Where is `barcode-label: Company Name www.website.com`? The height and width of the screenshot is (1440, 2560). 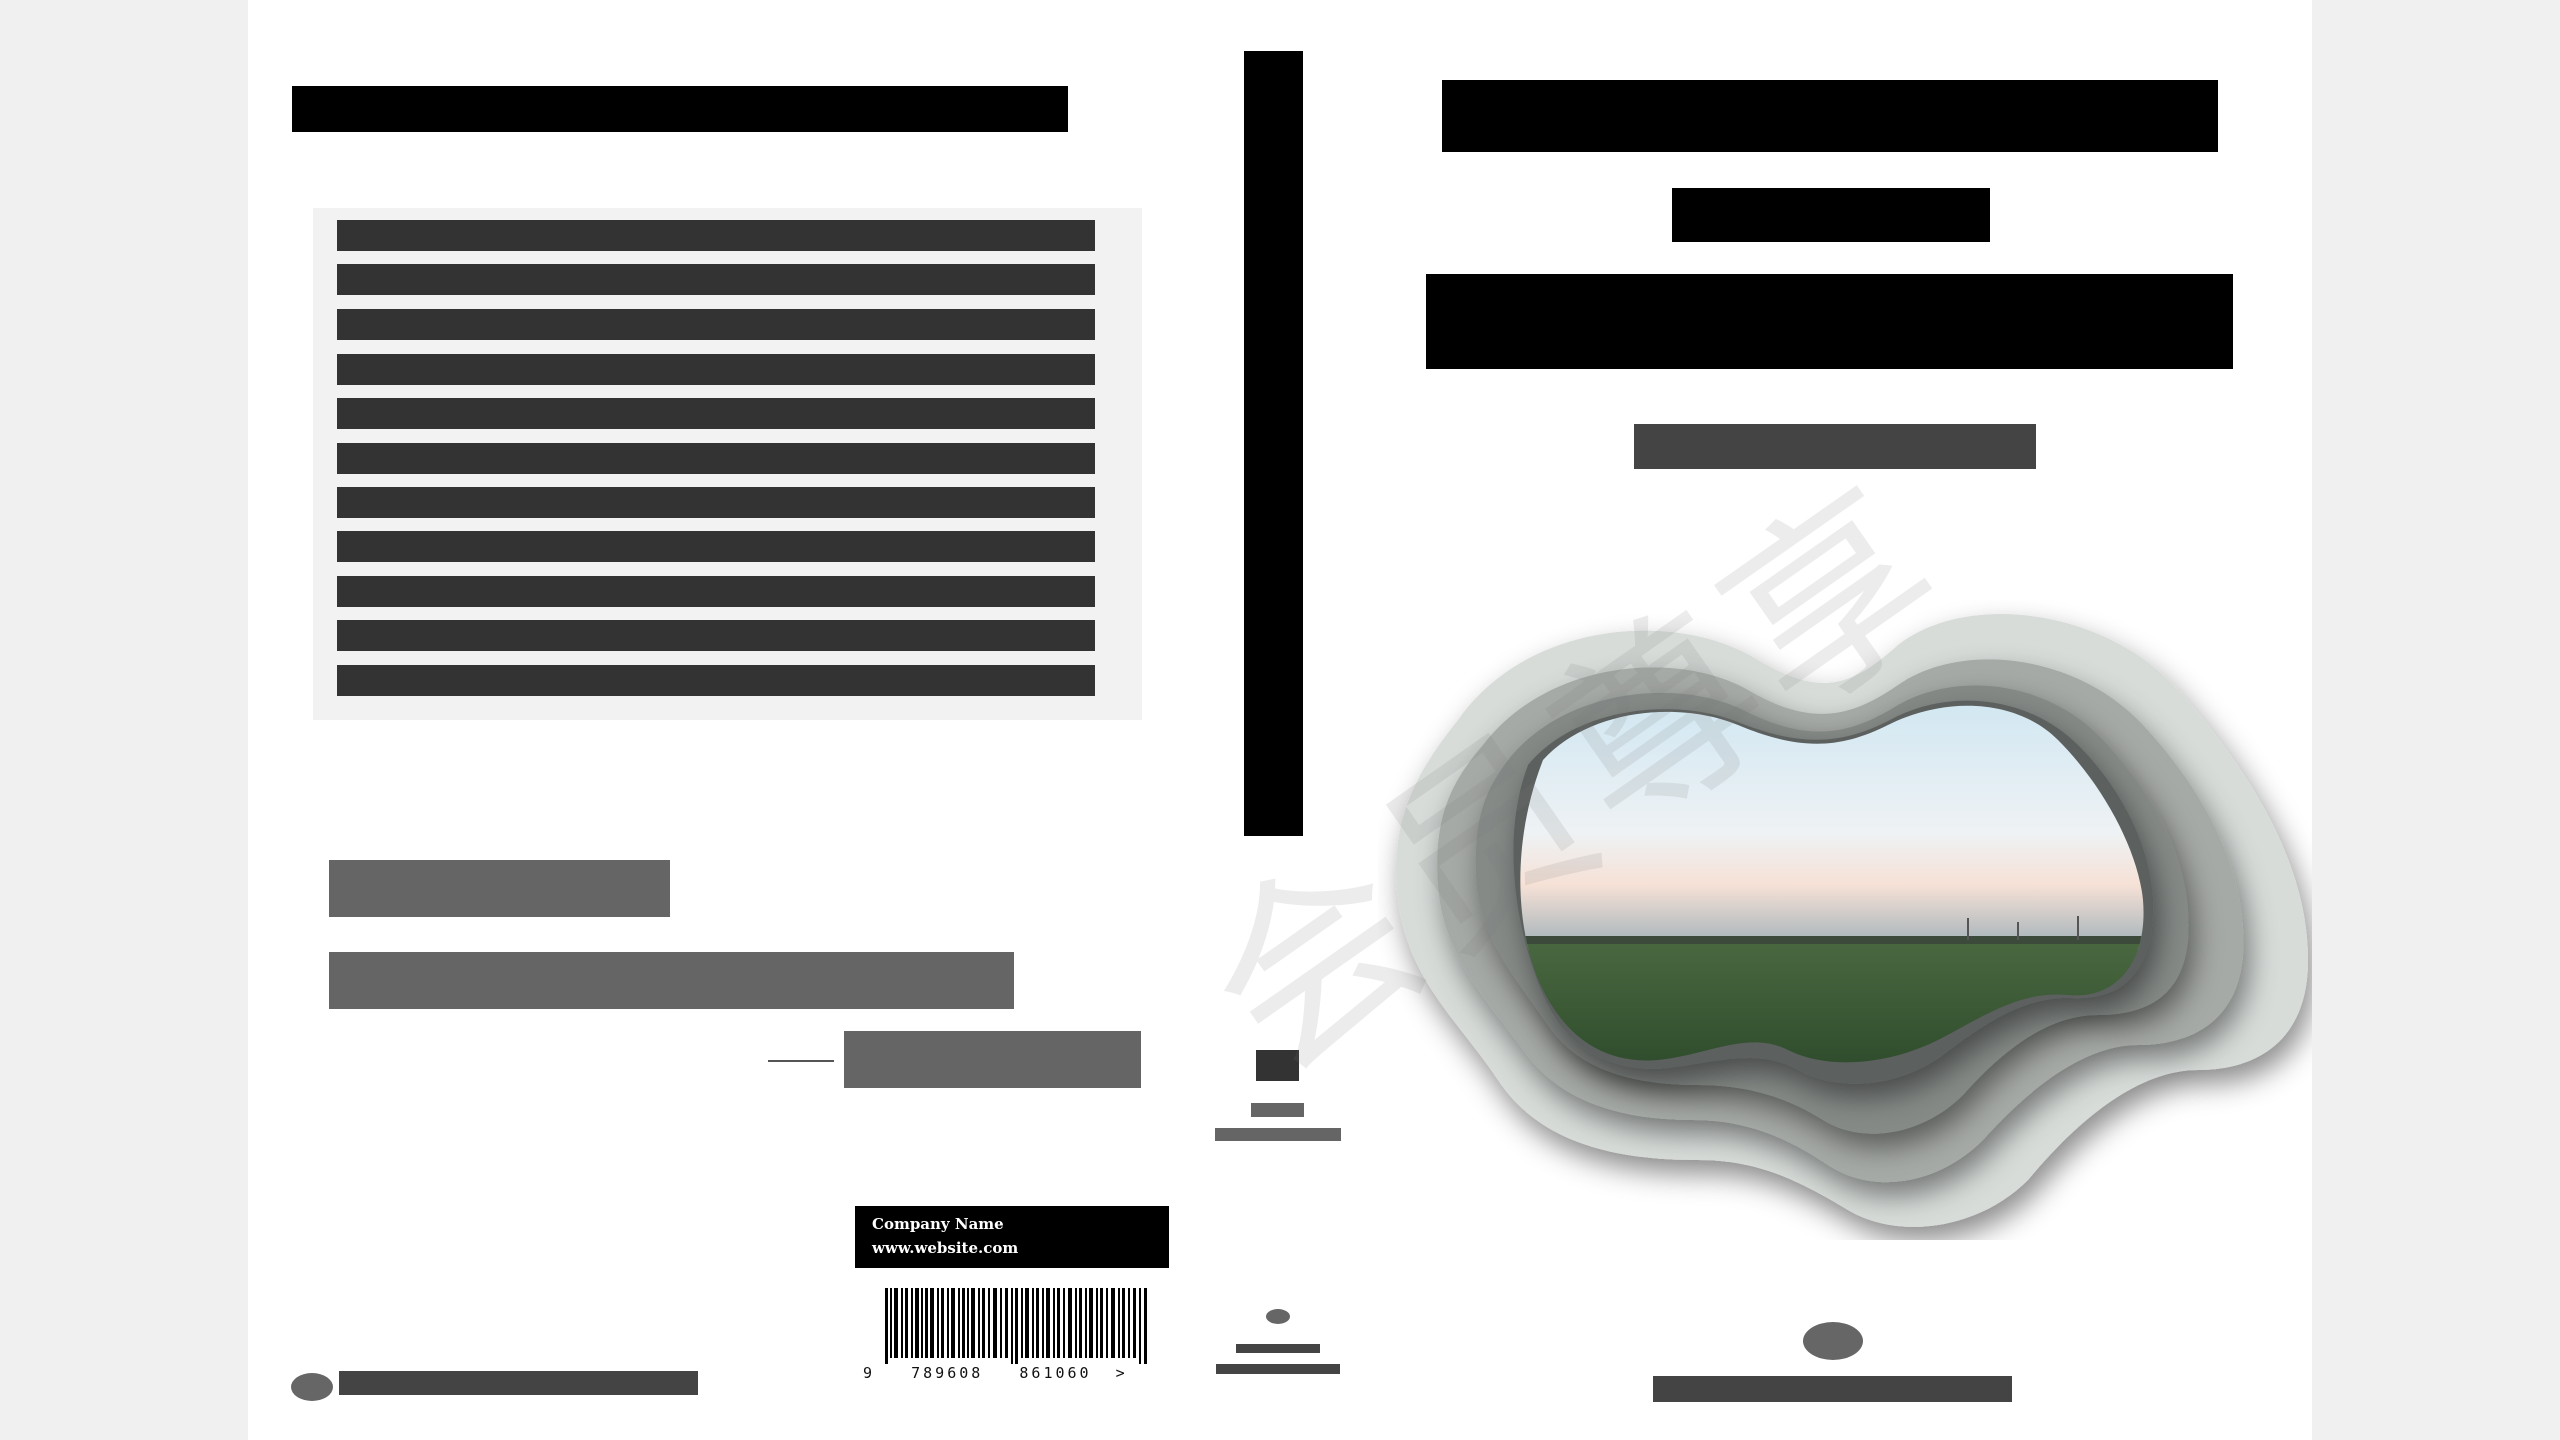 barcode-label: Company Name www.website.com is located at coordinates (1012, 1237).